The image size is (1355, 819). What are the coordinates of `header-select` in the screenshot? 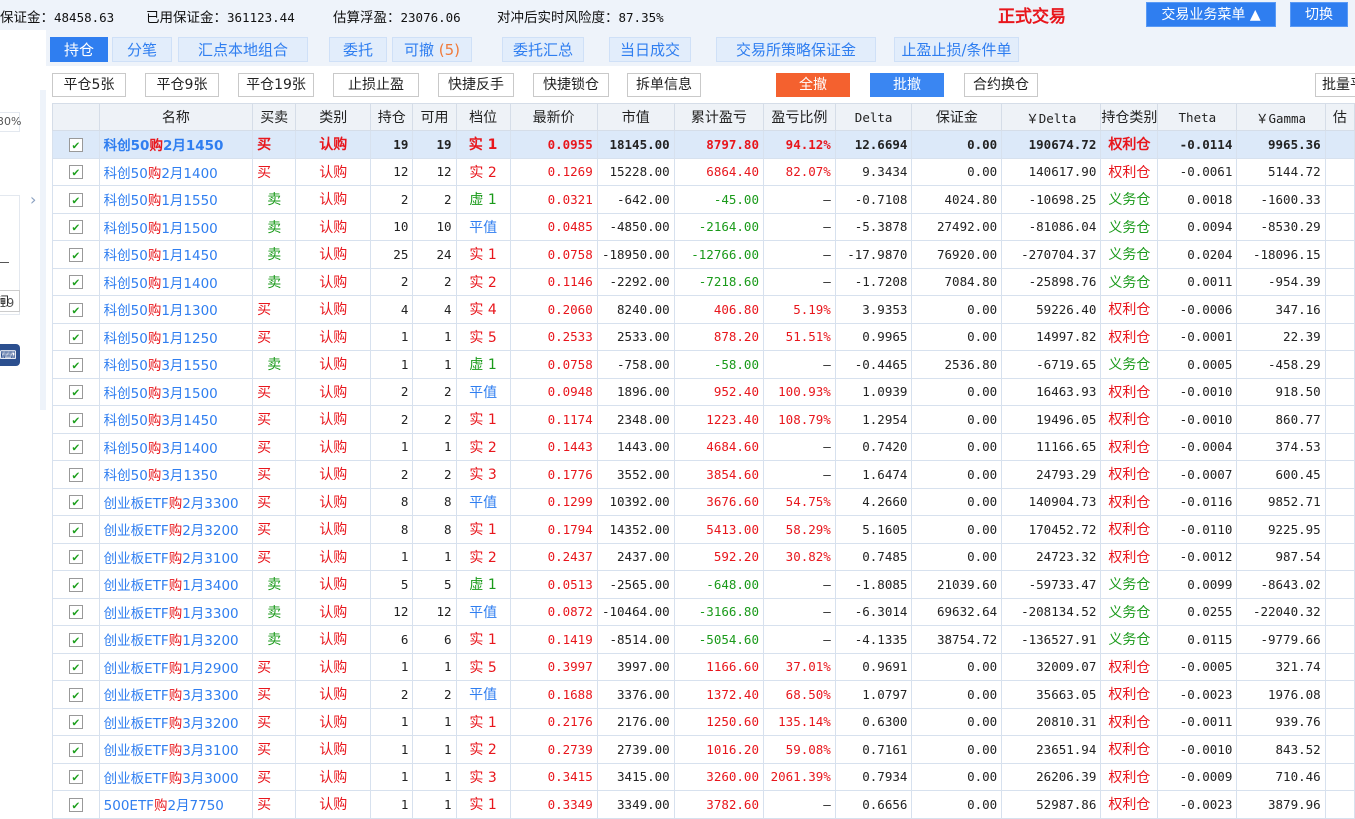 It's located at (76, 117).